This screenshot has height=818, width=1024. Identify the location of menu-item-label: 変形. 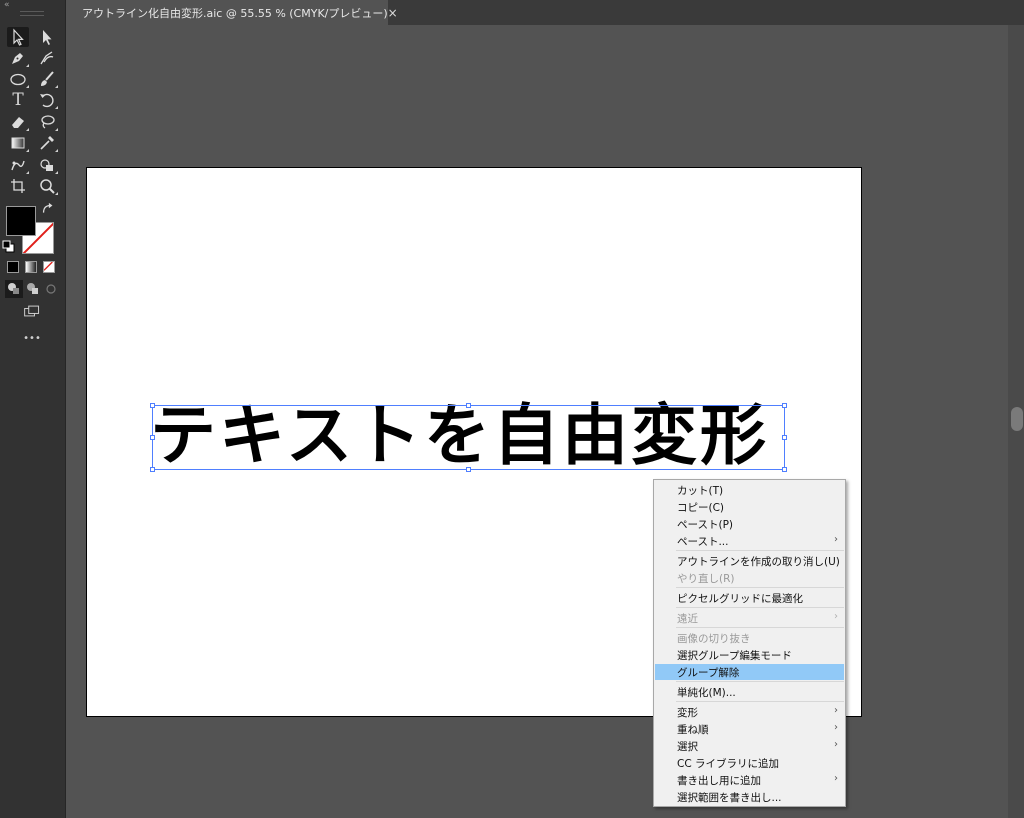
(687, 712).